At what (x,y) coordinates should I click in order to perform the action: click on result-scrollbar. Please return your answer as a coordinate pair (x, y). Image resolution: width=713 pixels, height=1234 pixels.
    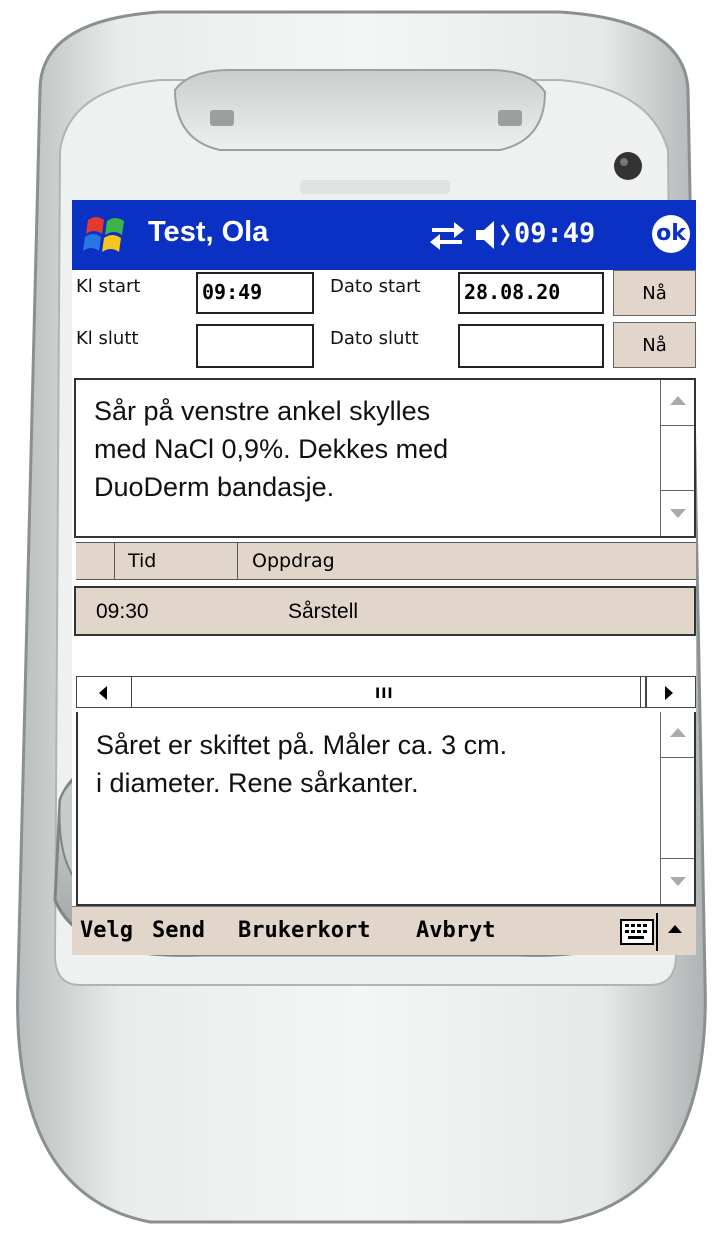
    Looking at the image, I should click on (677, 808).